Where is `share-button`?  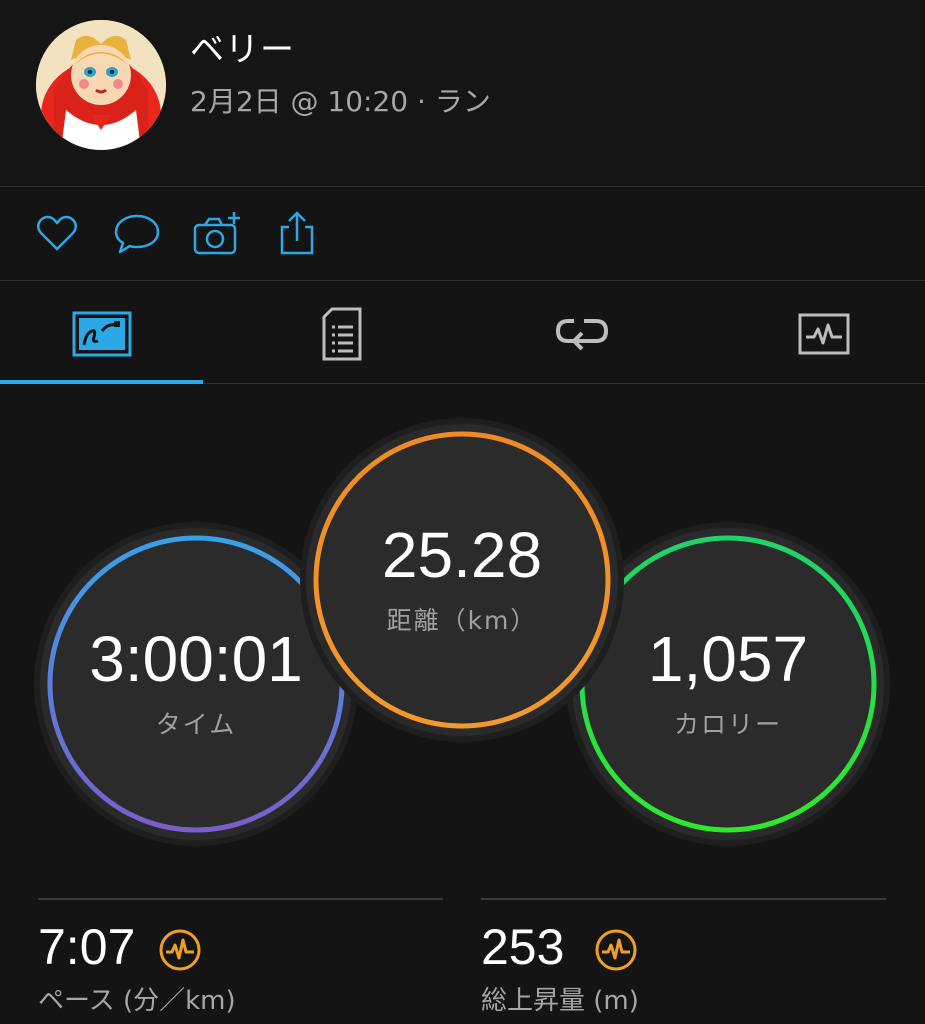
share-button is located at coordinates (297, 234).